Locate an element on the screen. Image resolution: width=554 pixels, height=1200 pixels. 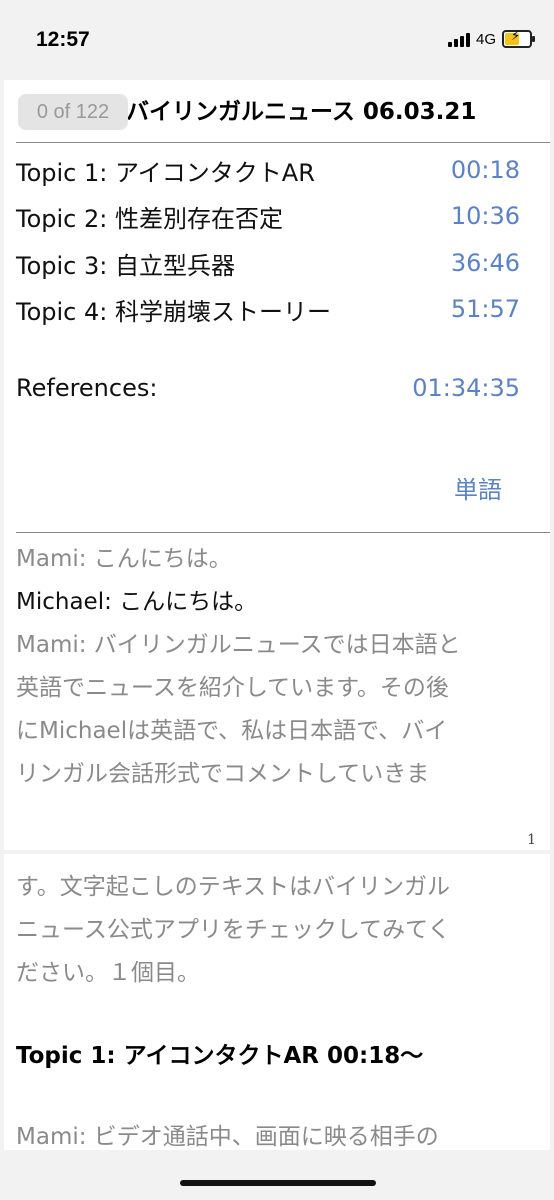
page-number: 1 is located at coordinates (531, 840).